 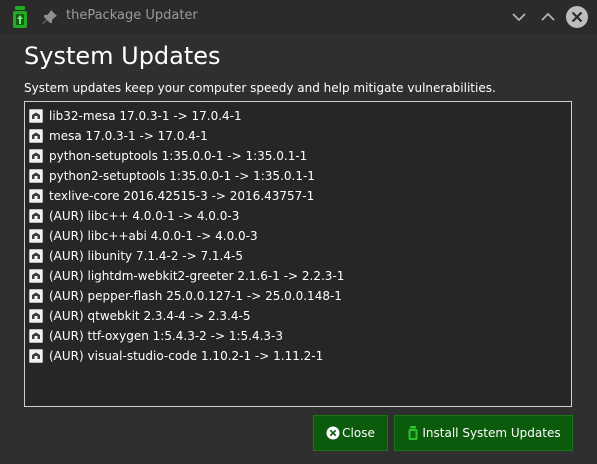 I want to click on update-list-item-label: (AUR) libunity 7.1.4-2 -> 7.1.4-5, so click(x=146, y=256).